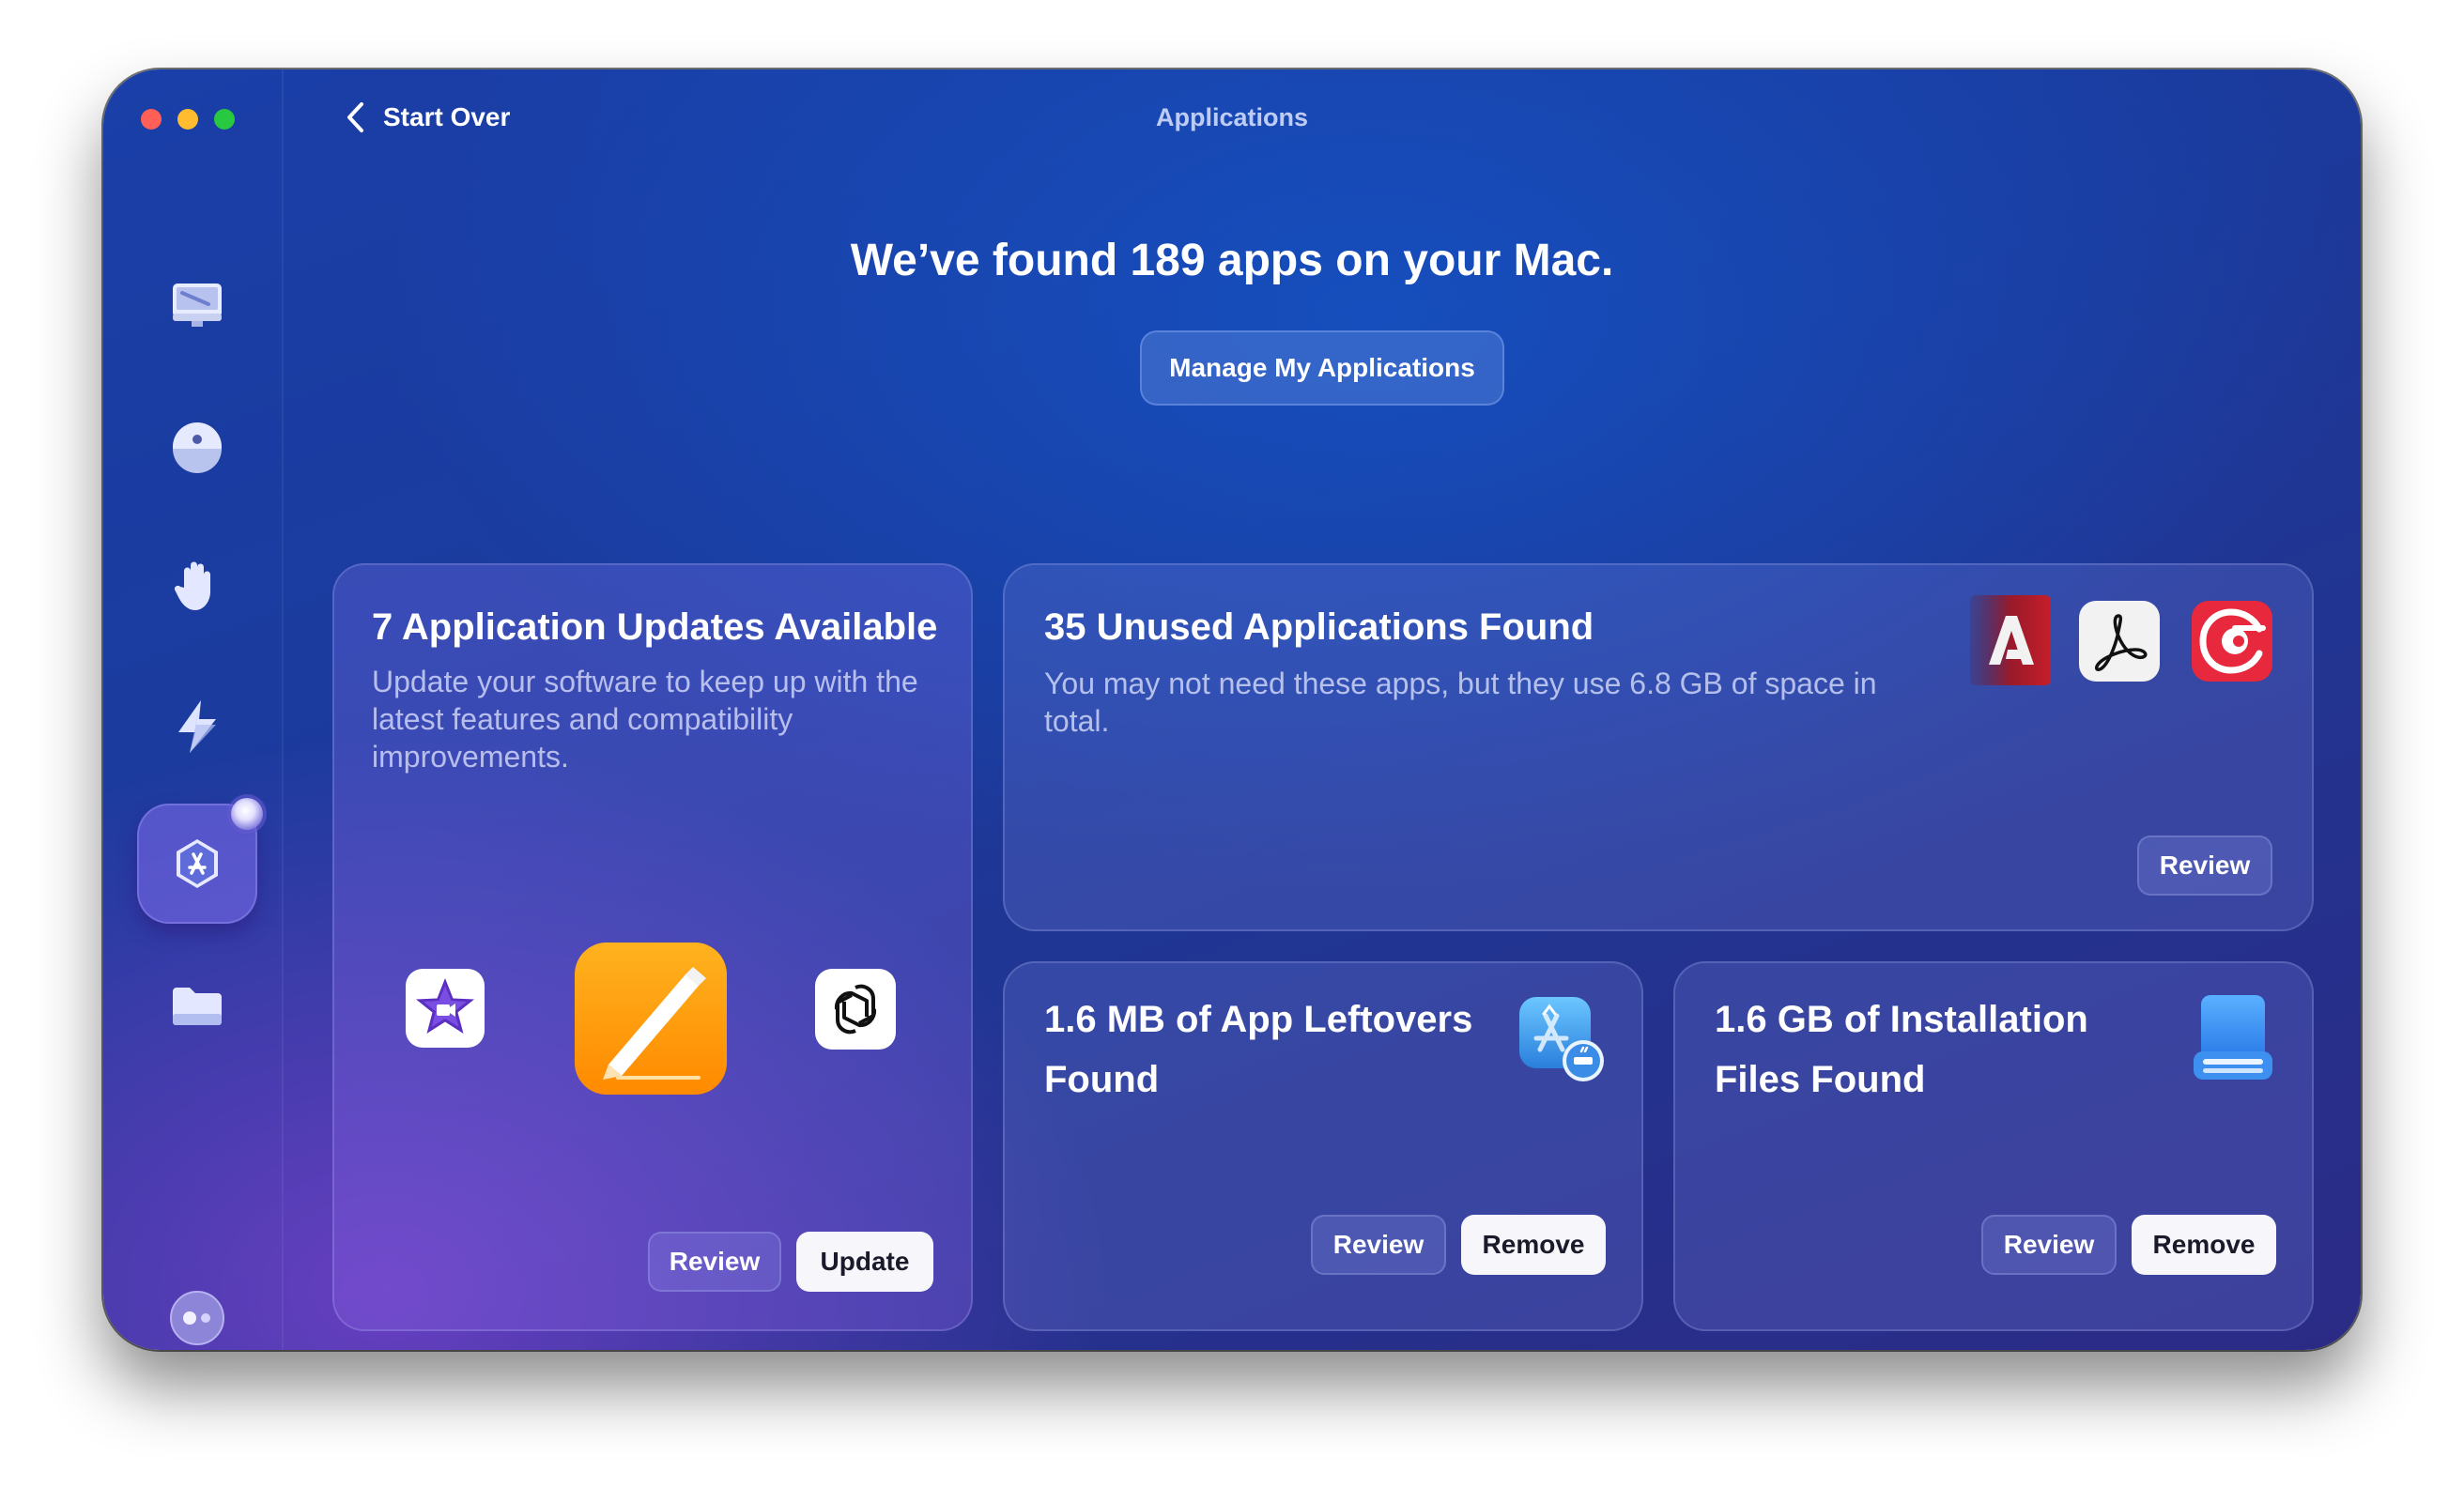 The image size is (2464, 1487). I want to click on acrobat-reader-icon, so click(2119, 641).